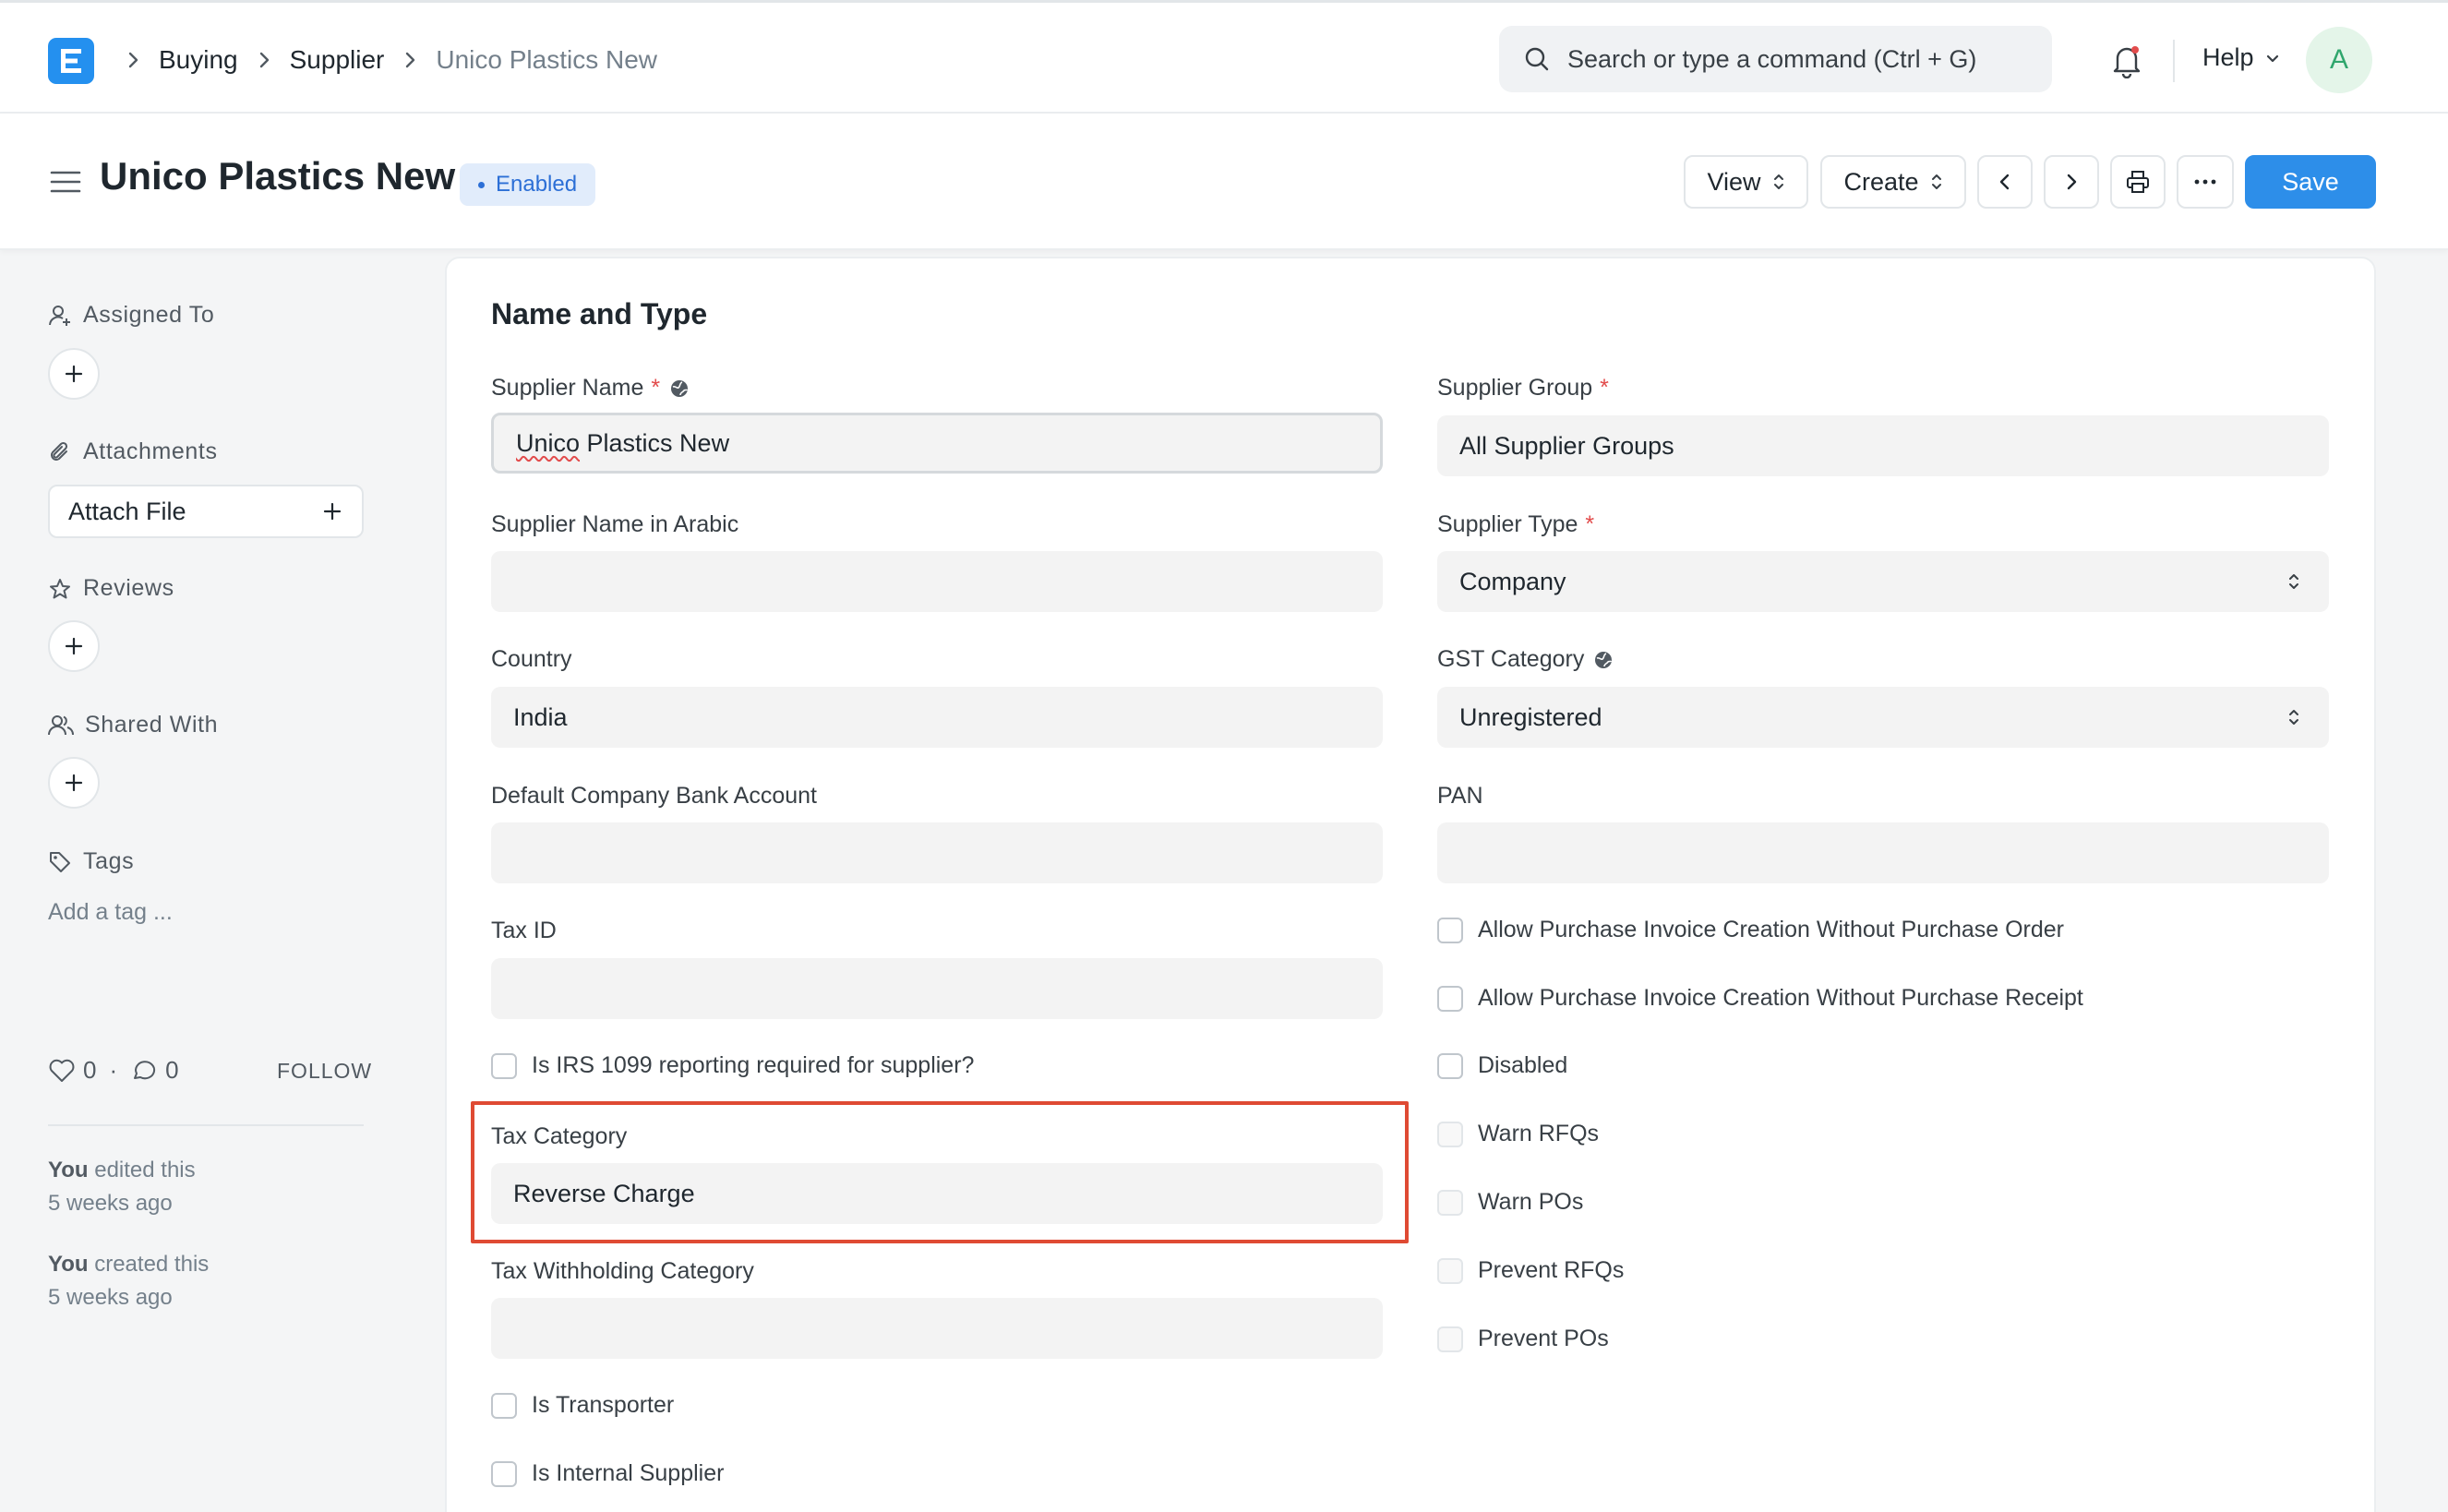 This screenshot has height=1512, width=2448. Describe the element at coordinates (937, 581) in the screenshot. I see `supplier-name-arabic-input` at that location.